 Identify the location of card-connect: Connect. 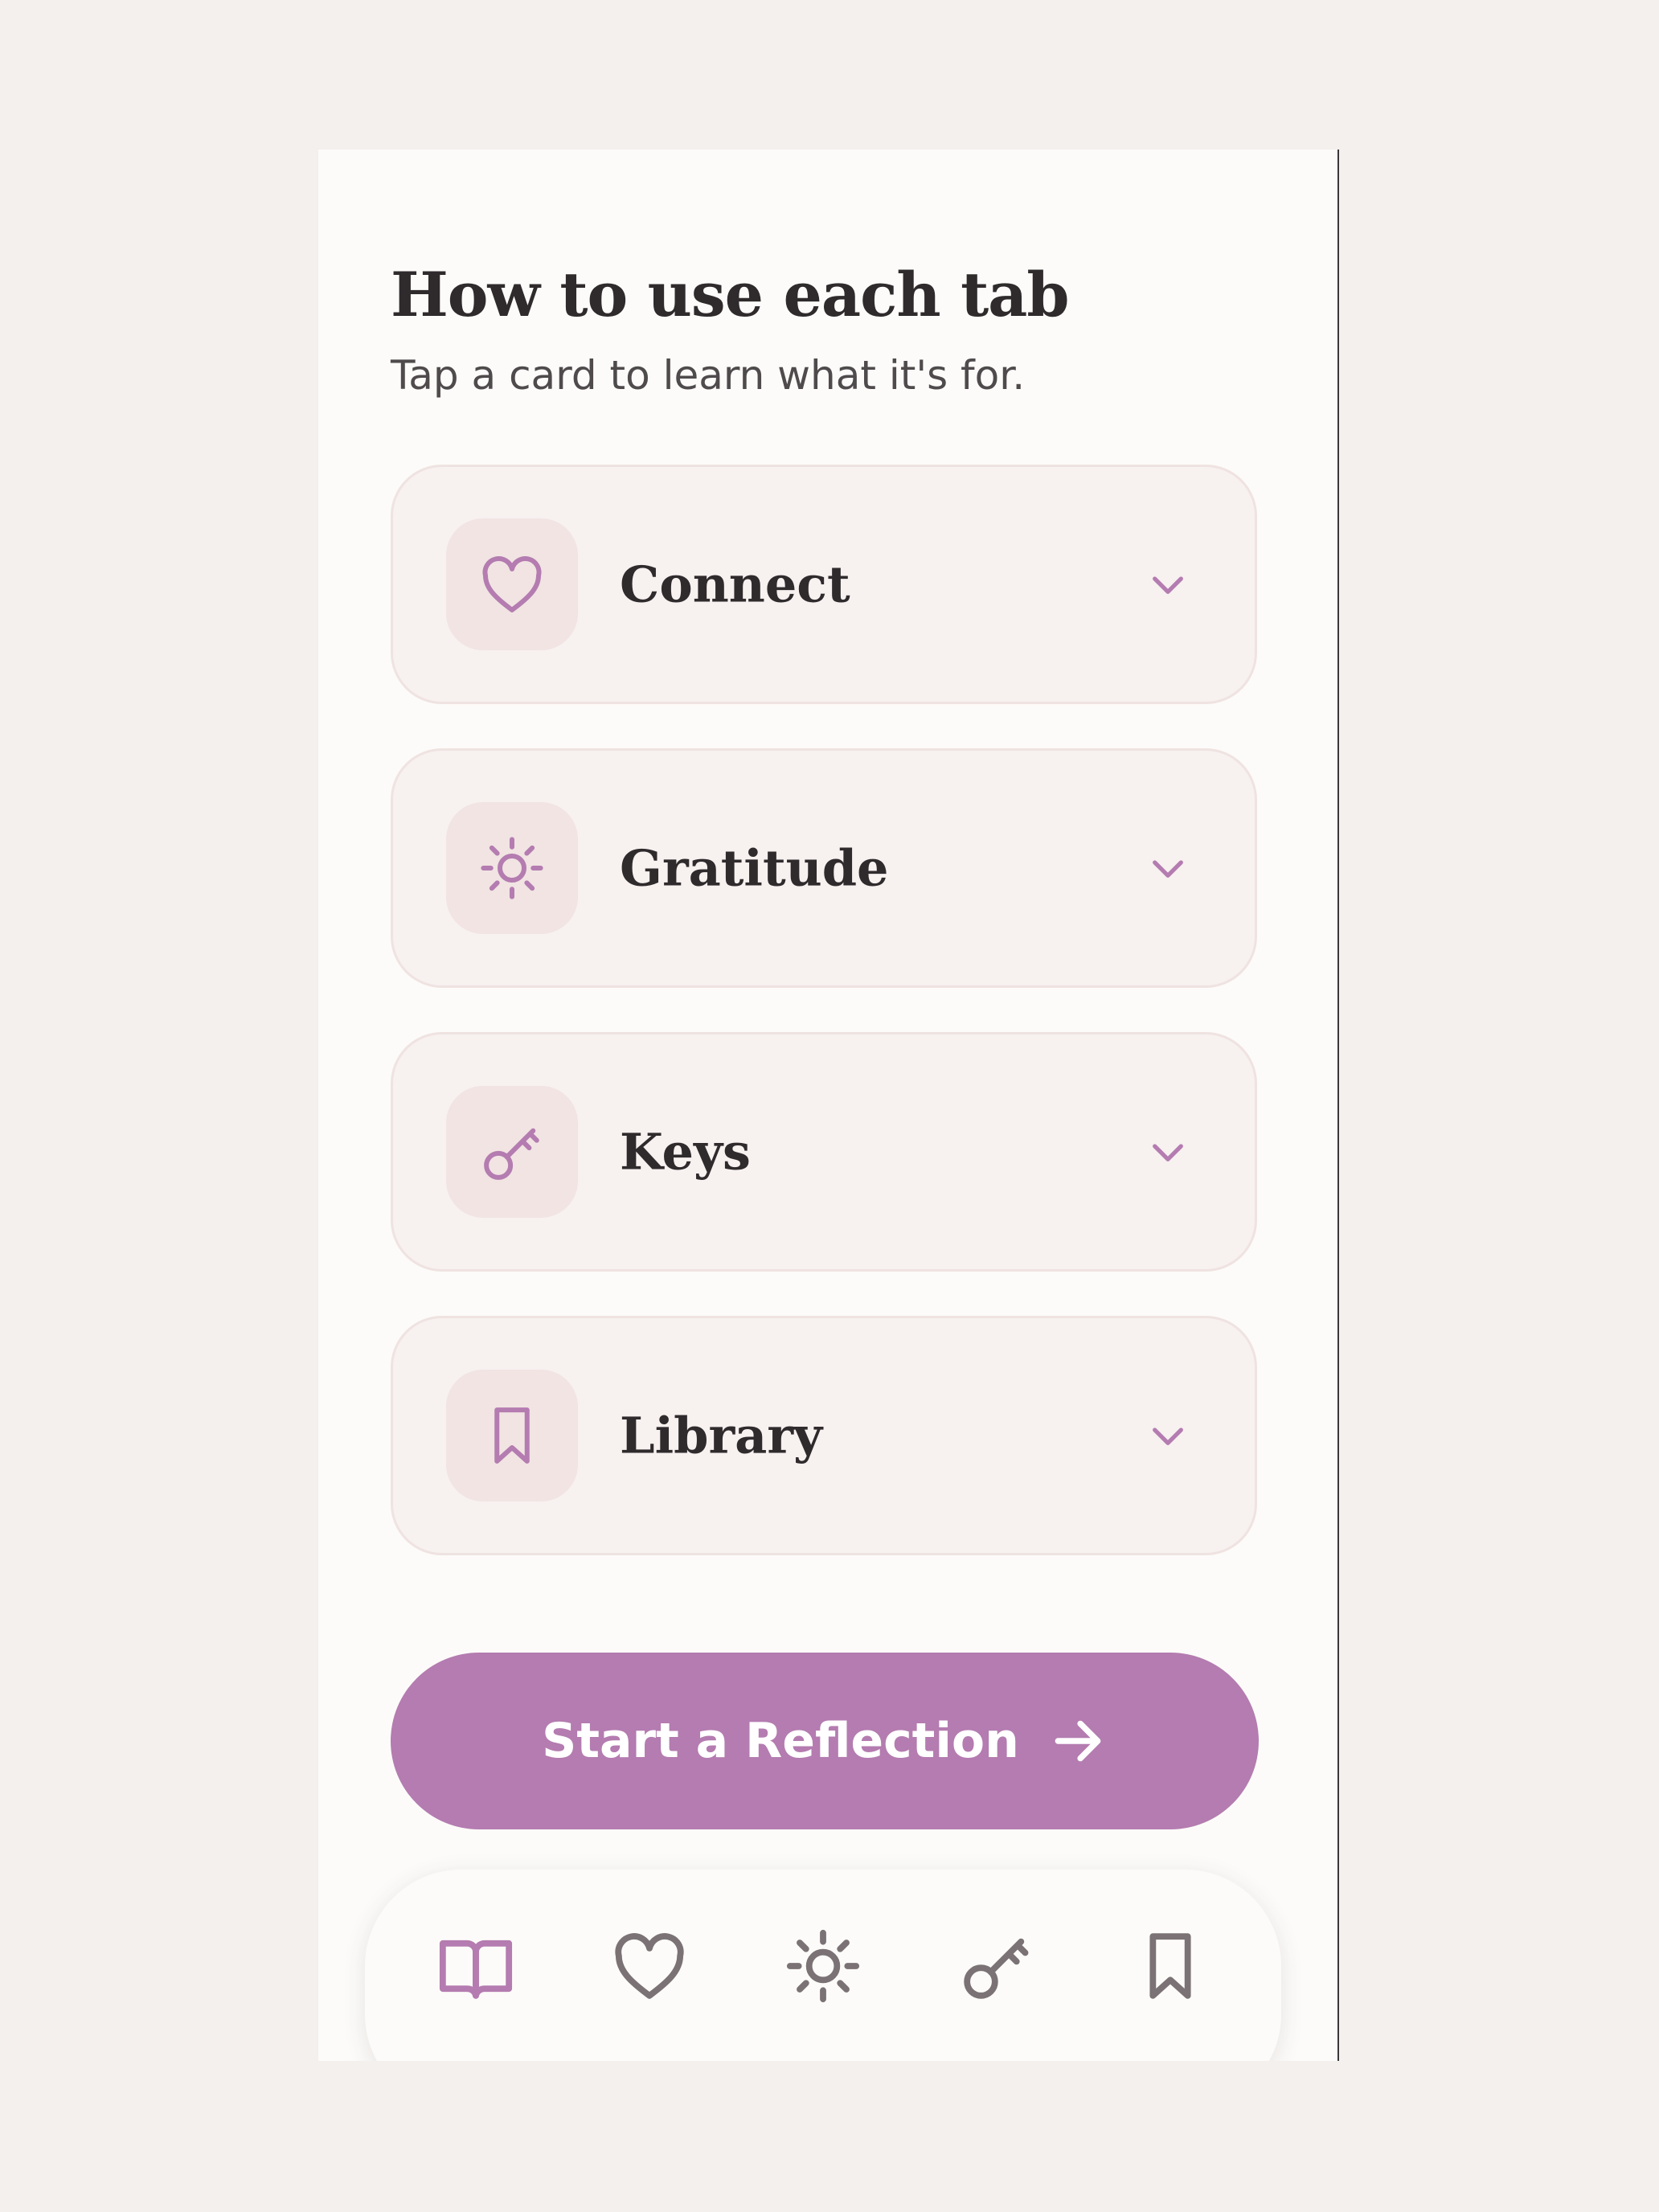
(824, 584).